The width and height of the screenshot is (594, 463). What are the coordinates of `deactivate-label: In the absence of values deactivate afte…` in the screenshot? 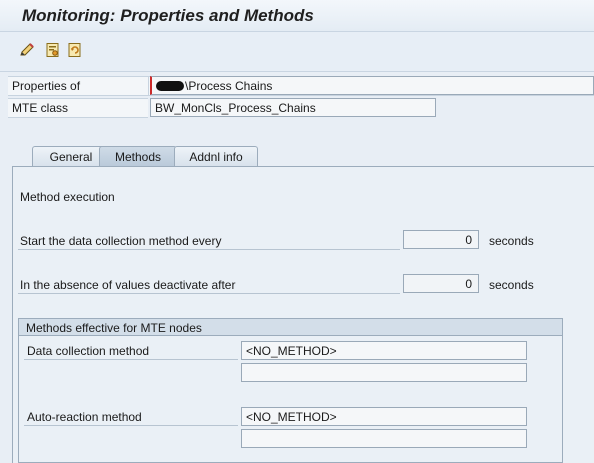 It's located at (128, 285).